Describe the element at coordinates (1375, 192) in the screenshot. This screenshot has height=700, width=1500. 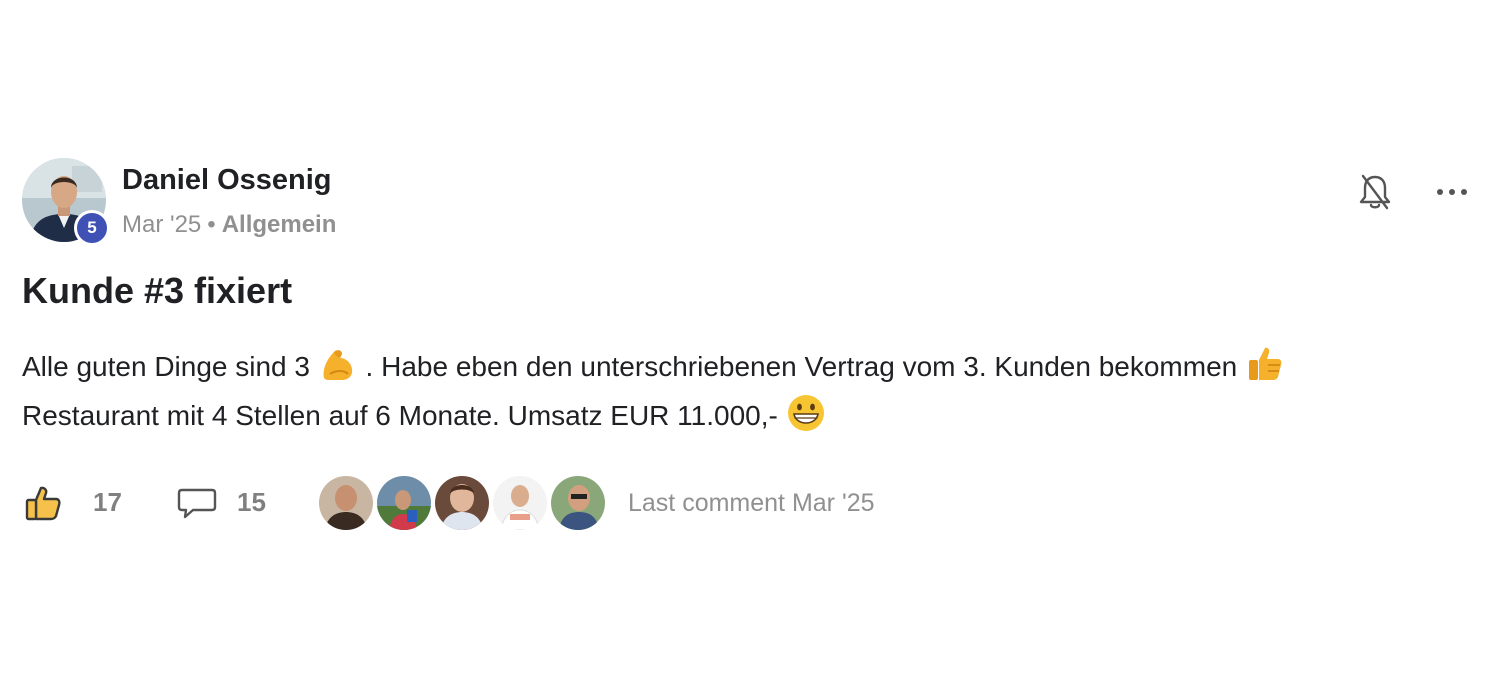
I see `bell-off-icon` at that location.